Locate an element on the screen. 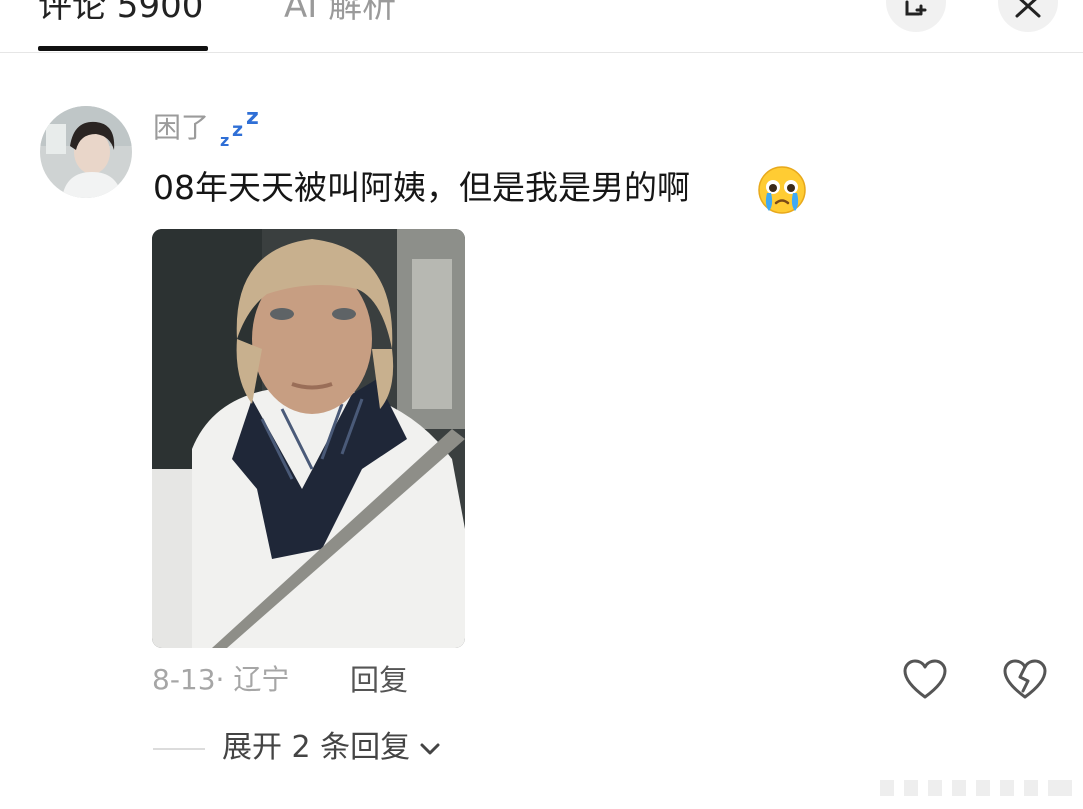  broken-heart-icon is located at coordinates (1025, 680).